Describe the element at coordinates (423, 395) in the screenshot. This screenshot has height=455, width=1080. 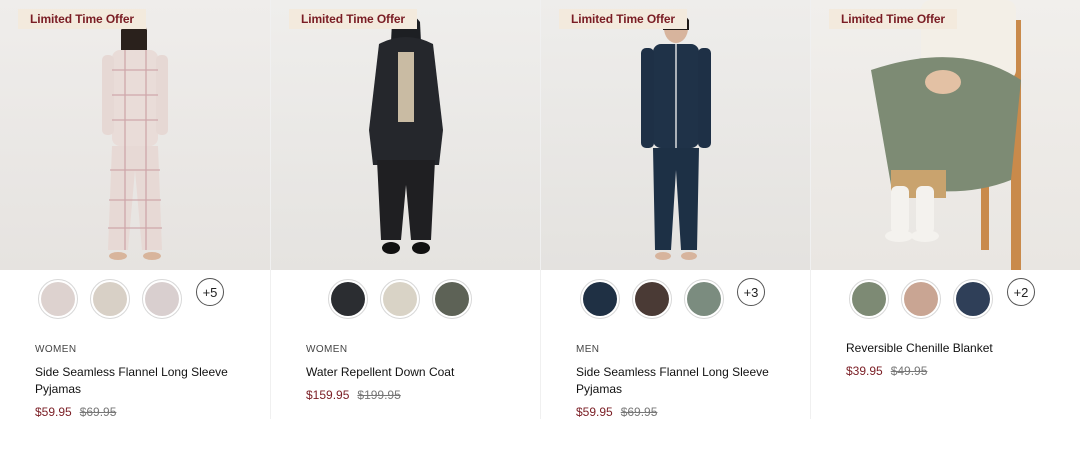
I see `product-price-row: $159.95 $199.95` at that location.